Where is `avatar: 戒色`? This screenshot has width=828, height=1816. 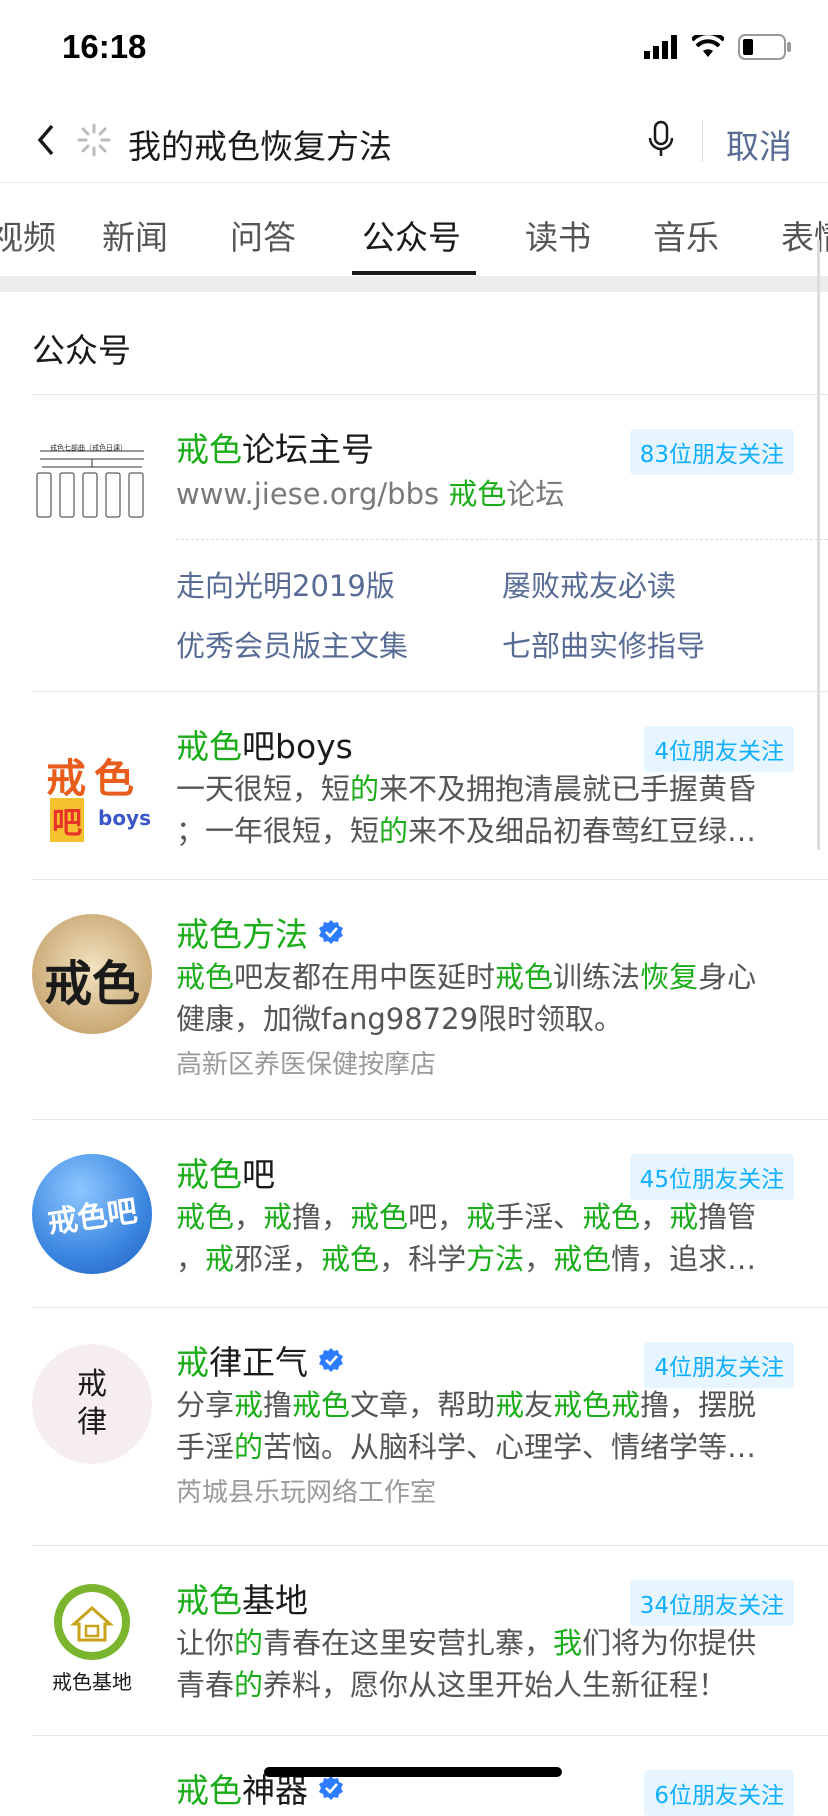
avatar: 戒色 is located at coordinates (92, 974).